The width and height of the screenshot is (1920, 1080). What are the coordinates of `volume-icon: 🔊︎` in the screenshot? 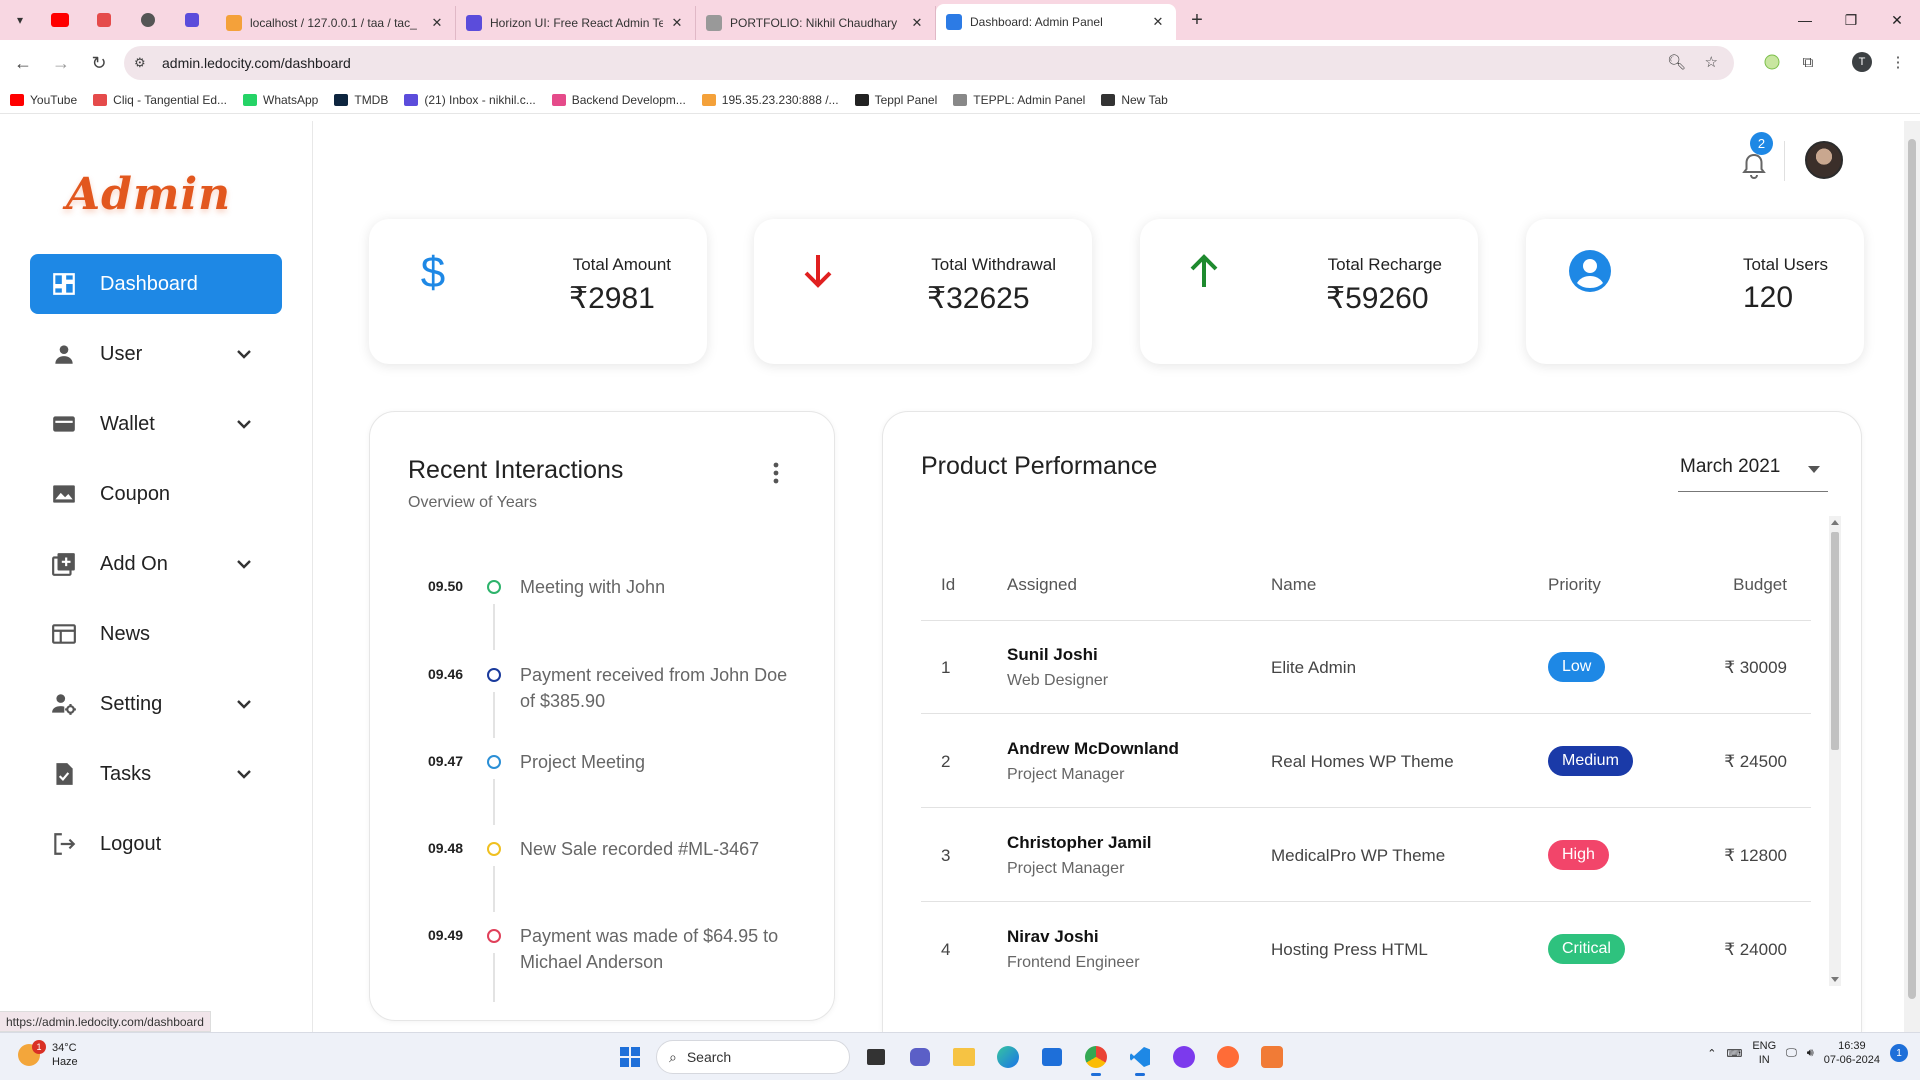 It's located at (1810, 1053).